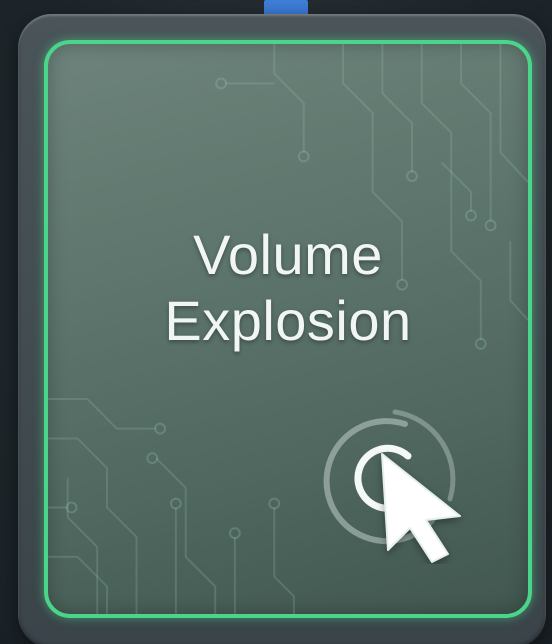 This screenshot has width=552, height=644. I want to click on card-title-line1: Volume, so click(288, 254).